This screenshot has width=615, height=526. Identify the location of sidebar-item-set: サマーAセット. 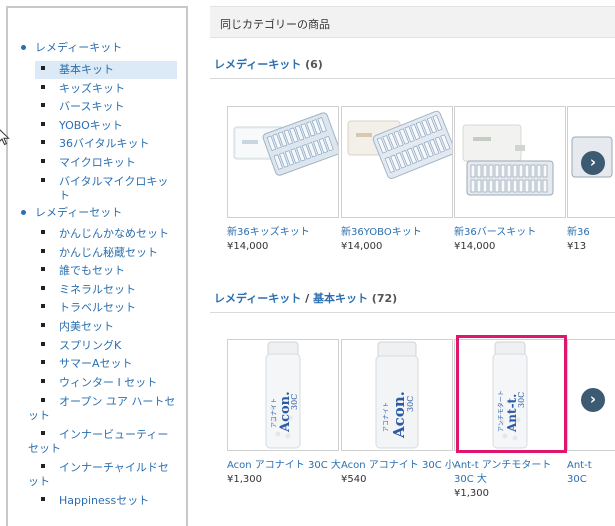
(106, 364).